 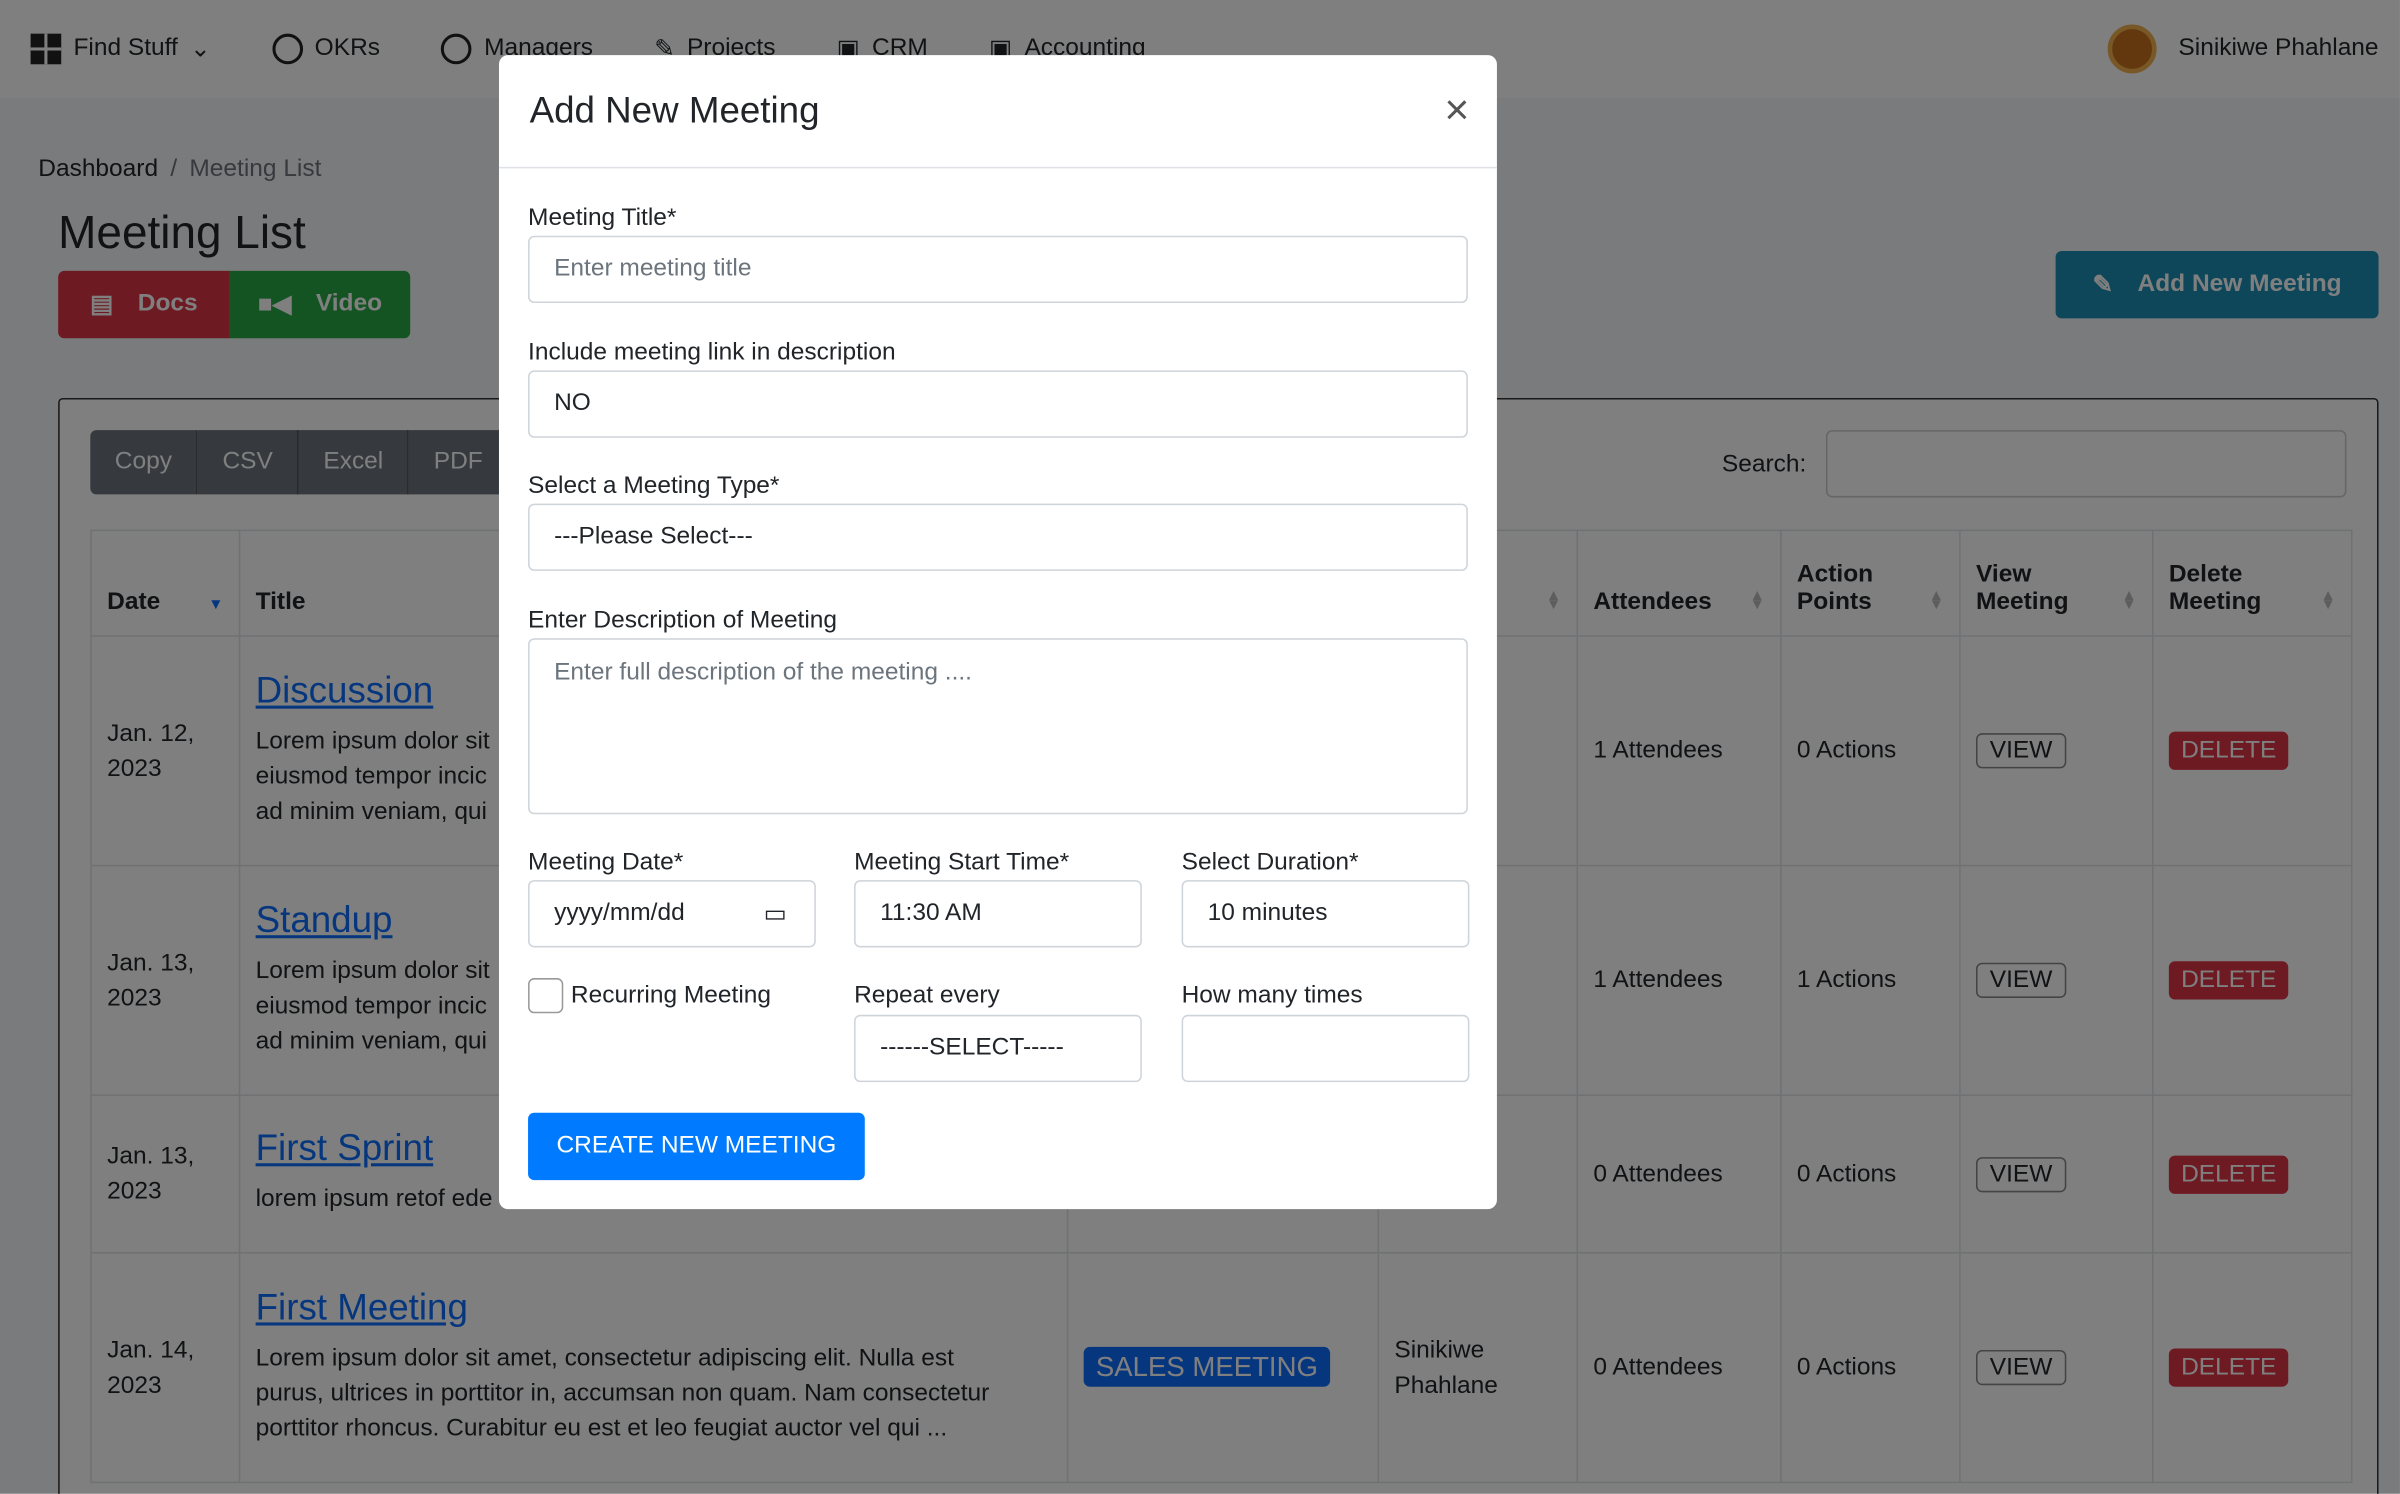 What do you see at coordinates (775, 913) in the screenshot?
I see `calendar-icon: ▭` at bounding box center [775, 913].